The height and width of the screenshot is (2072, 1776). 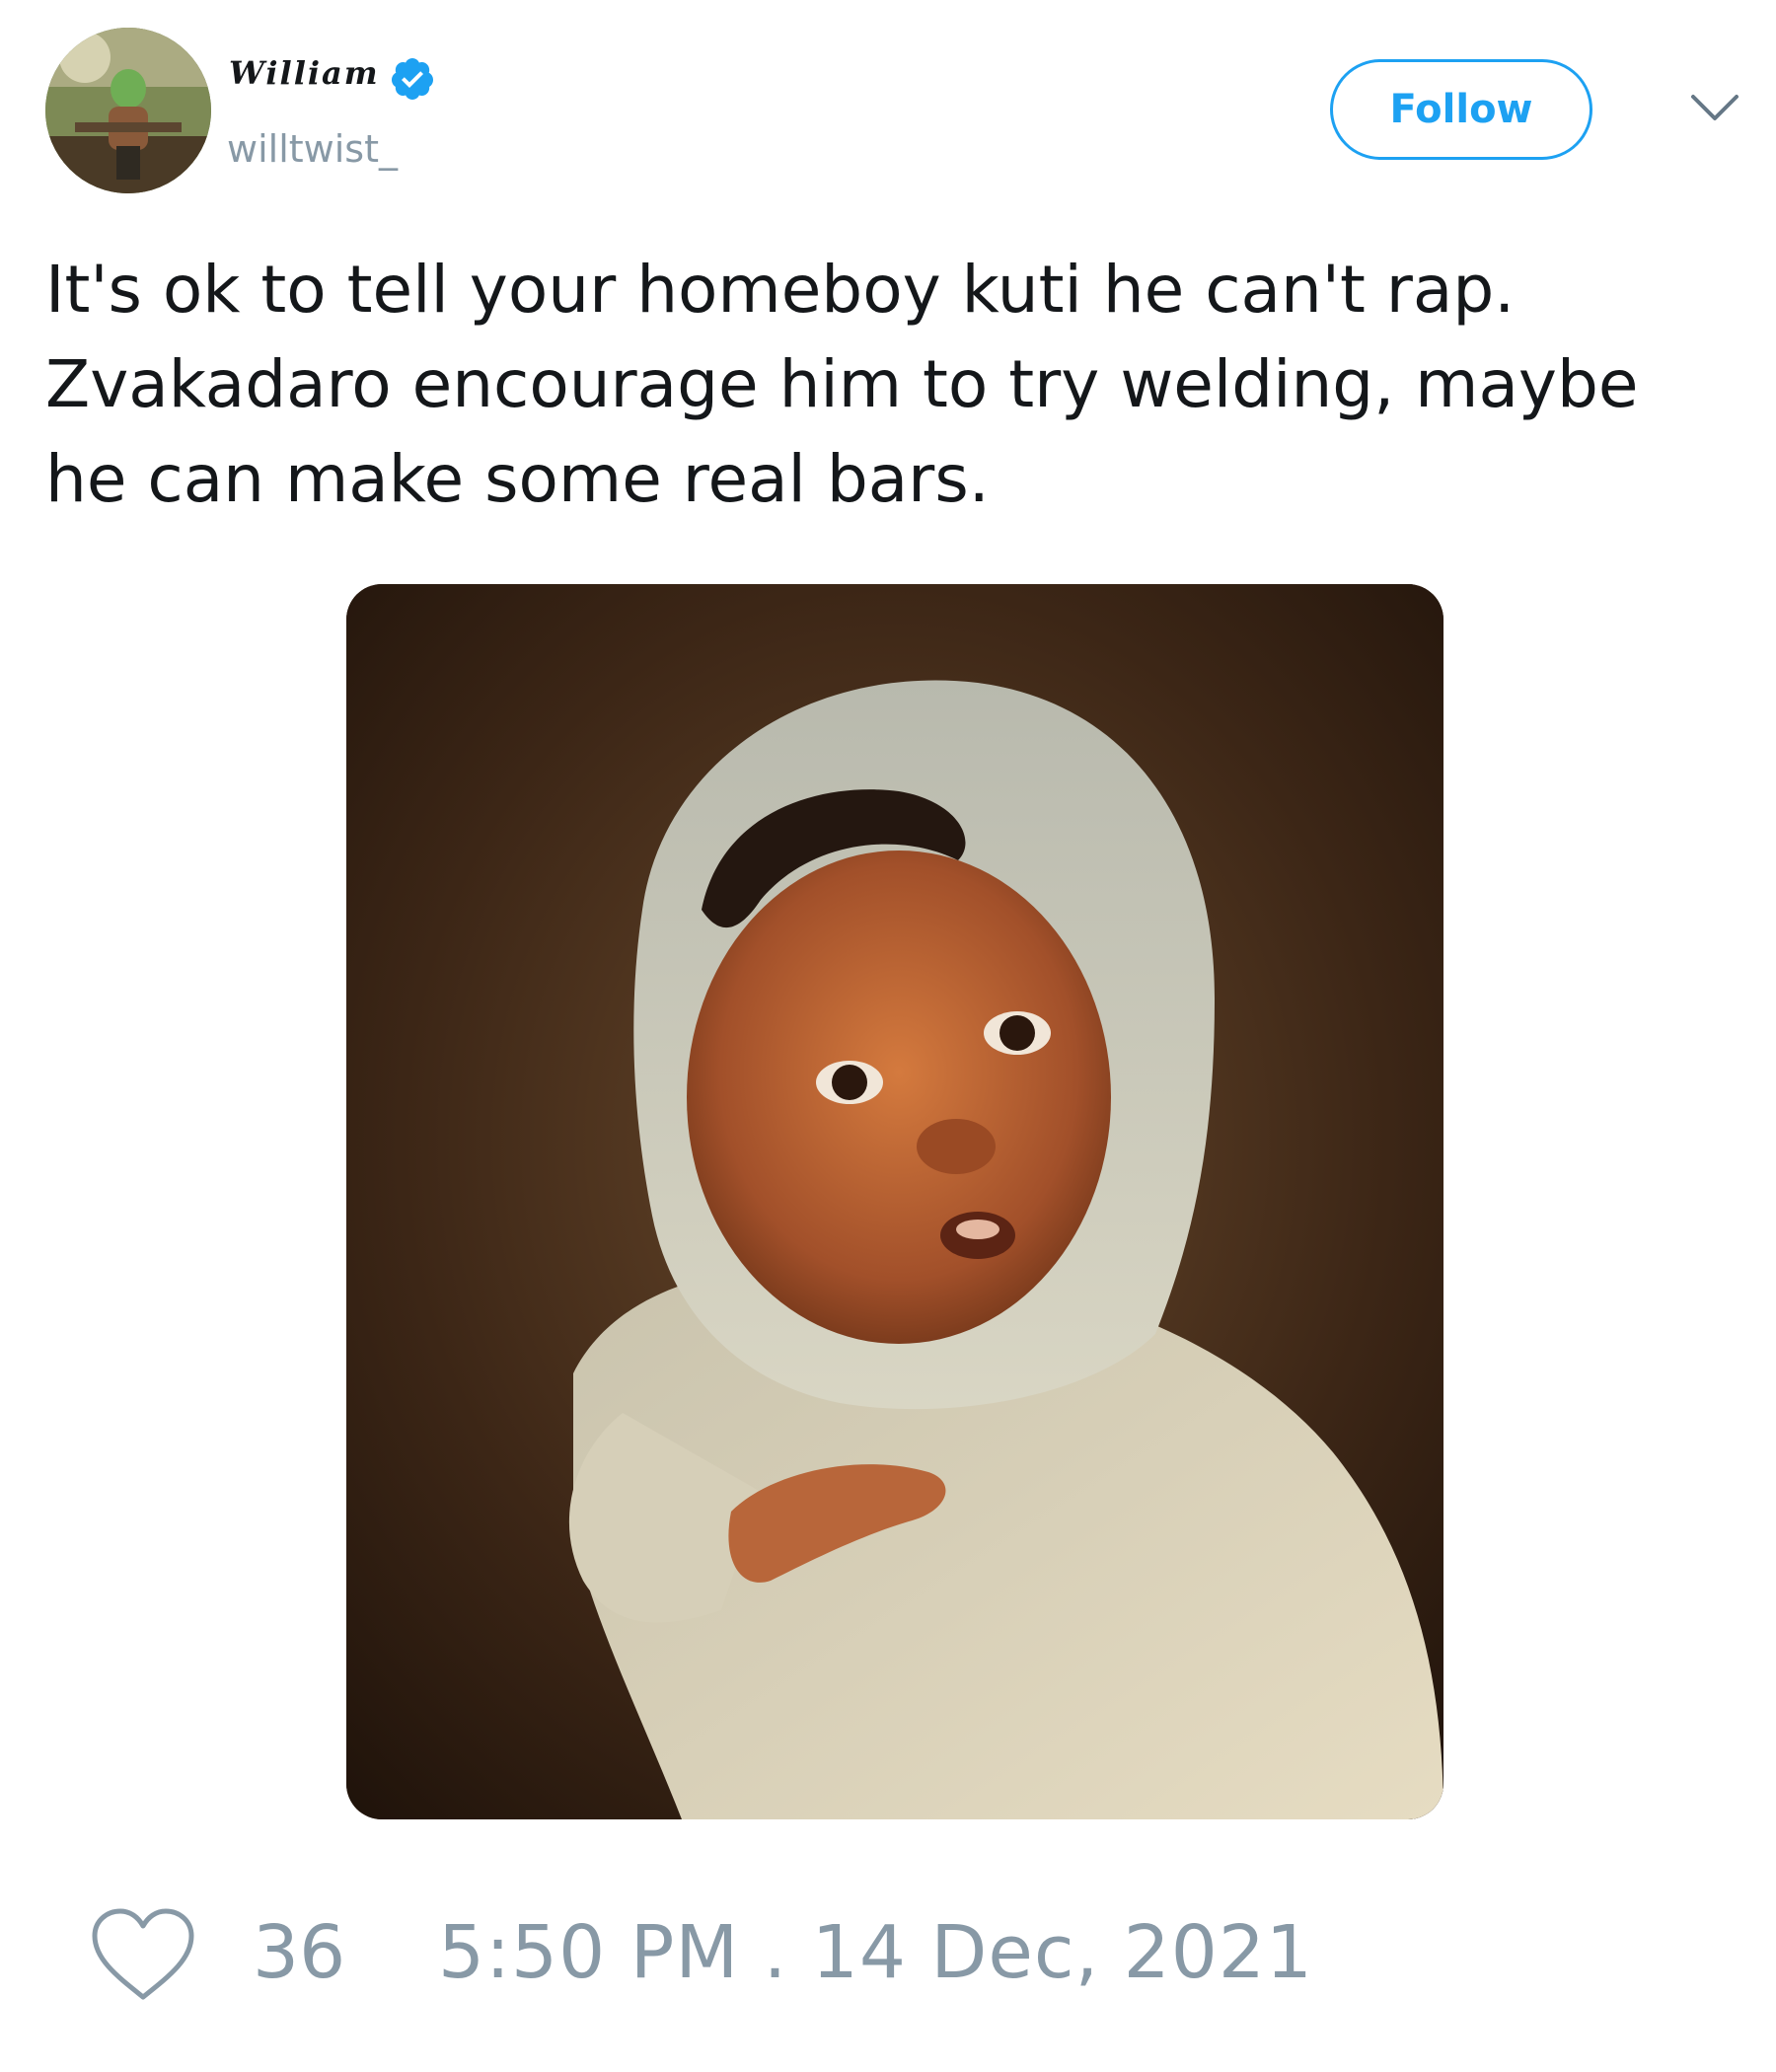 I want to click on like-count: 36, so click(x=299, y=1953).